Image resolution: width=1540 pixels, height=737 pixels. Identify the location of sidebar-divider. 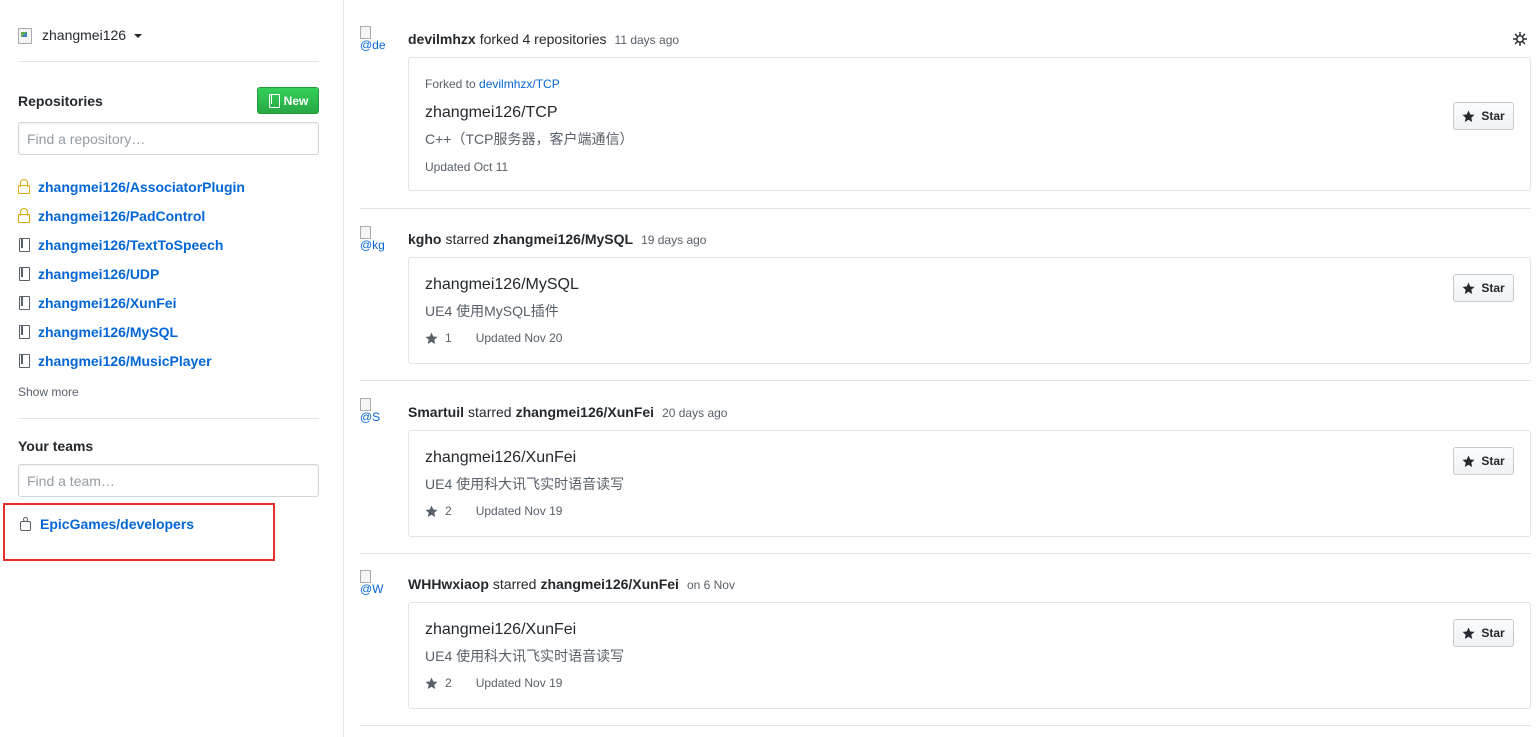
(168, 61).